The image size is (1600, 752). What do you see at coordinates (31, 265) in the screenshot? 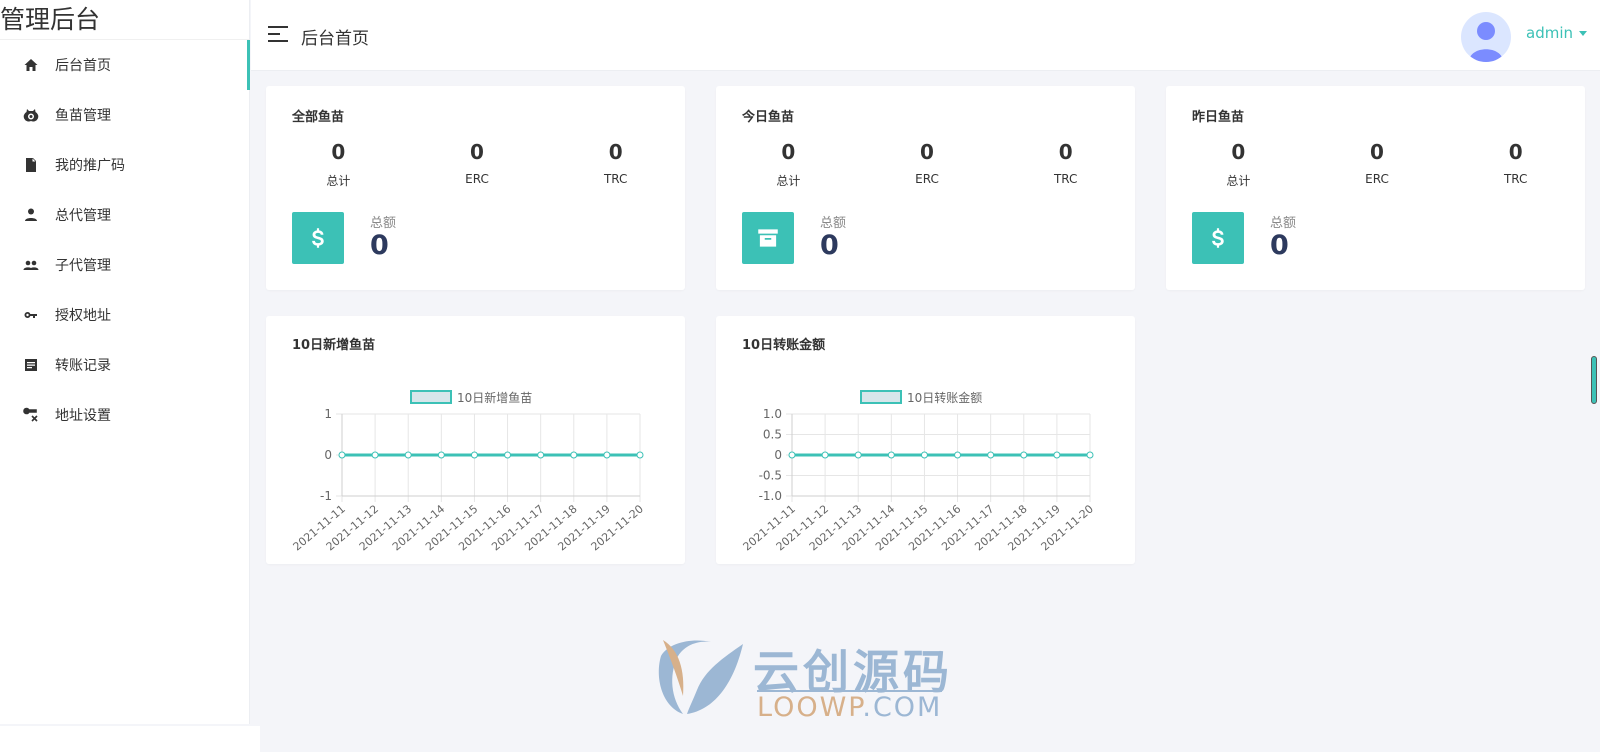
I see `people-icon` at bounding box center [31, 265].